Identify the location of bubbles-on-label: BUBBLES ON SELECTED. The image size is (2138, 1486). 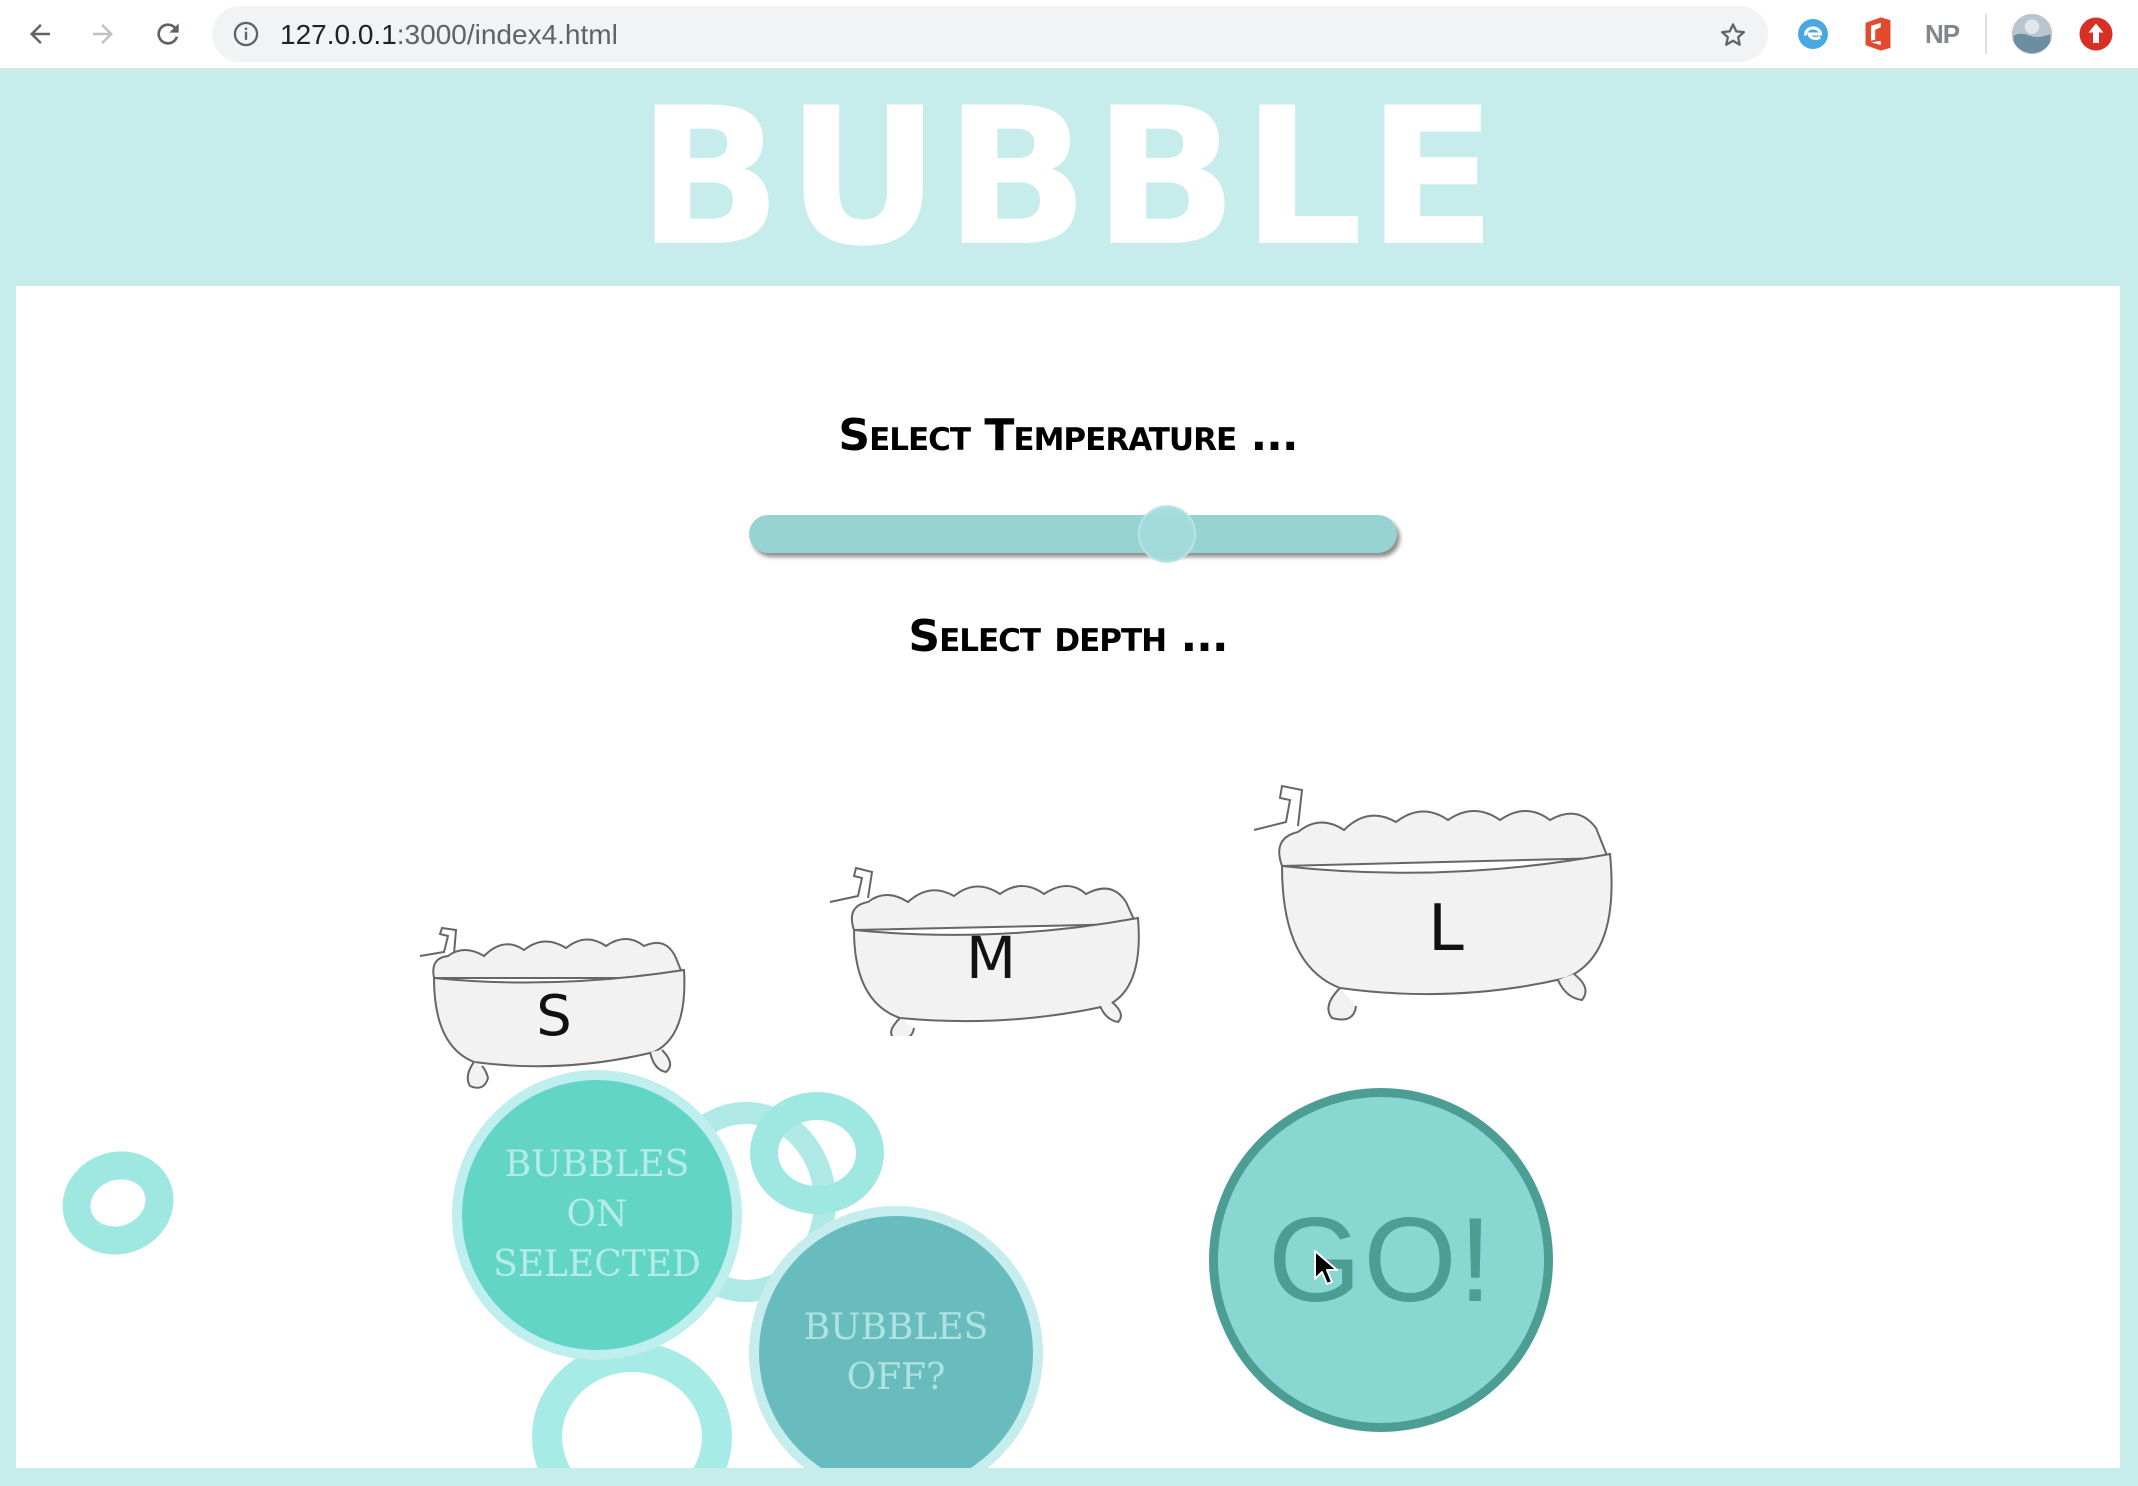
(597, 1214).